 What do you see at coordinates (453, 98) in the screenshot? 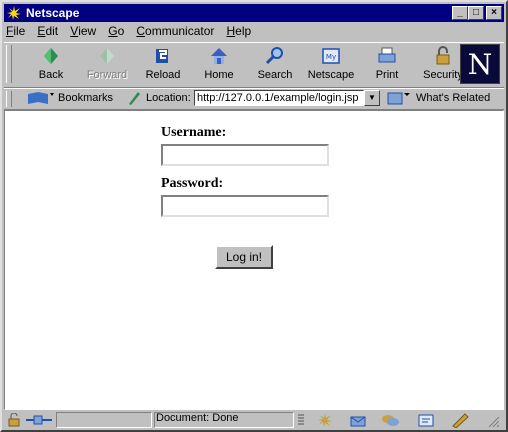
I see `whats-related-button: What's Related` at bounding box center [453, 98].